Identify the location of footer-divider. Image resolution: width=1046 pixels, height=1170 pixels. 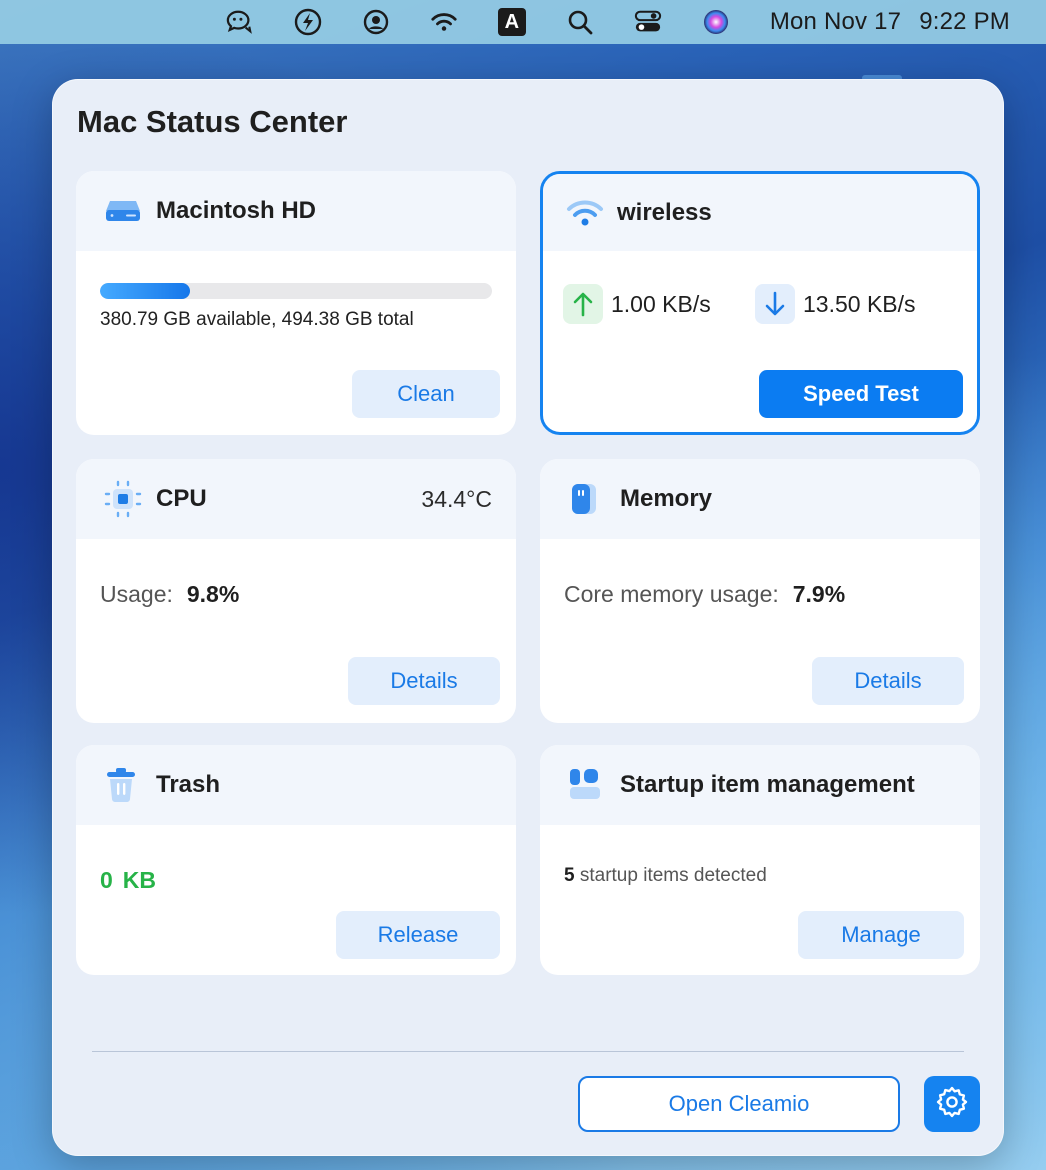
(528, 1051).